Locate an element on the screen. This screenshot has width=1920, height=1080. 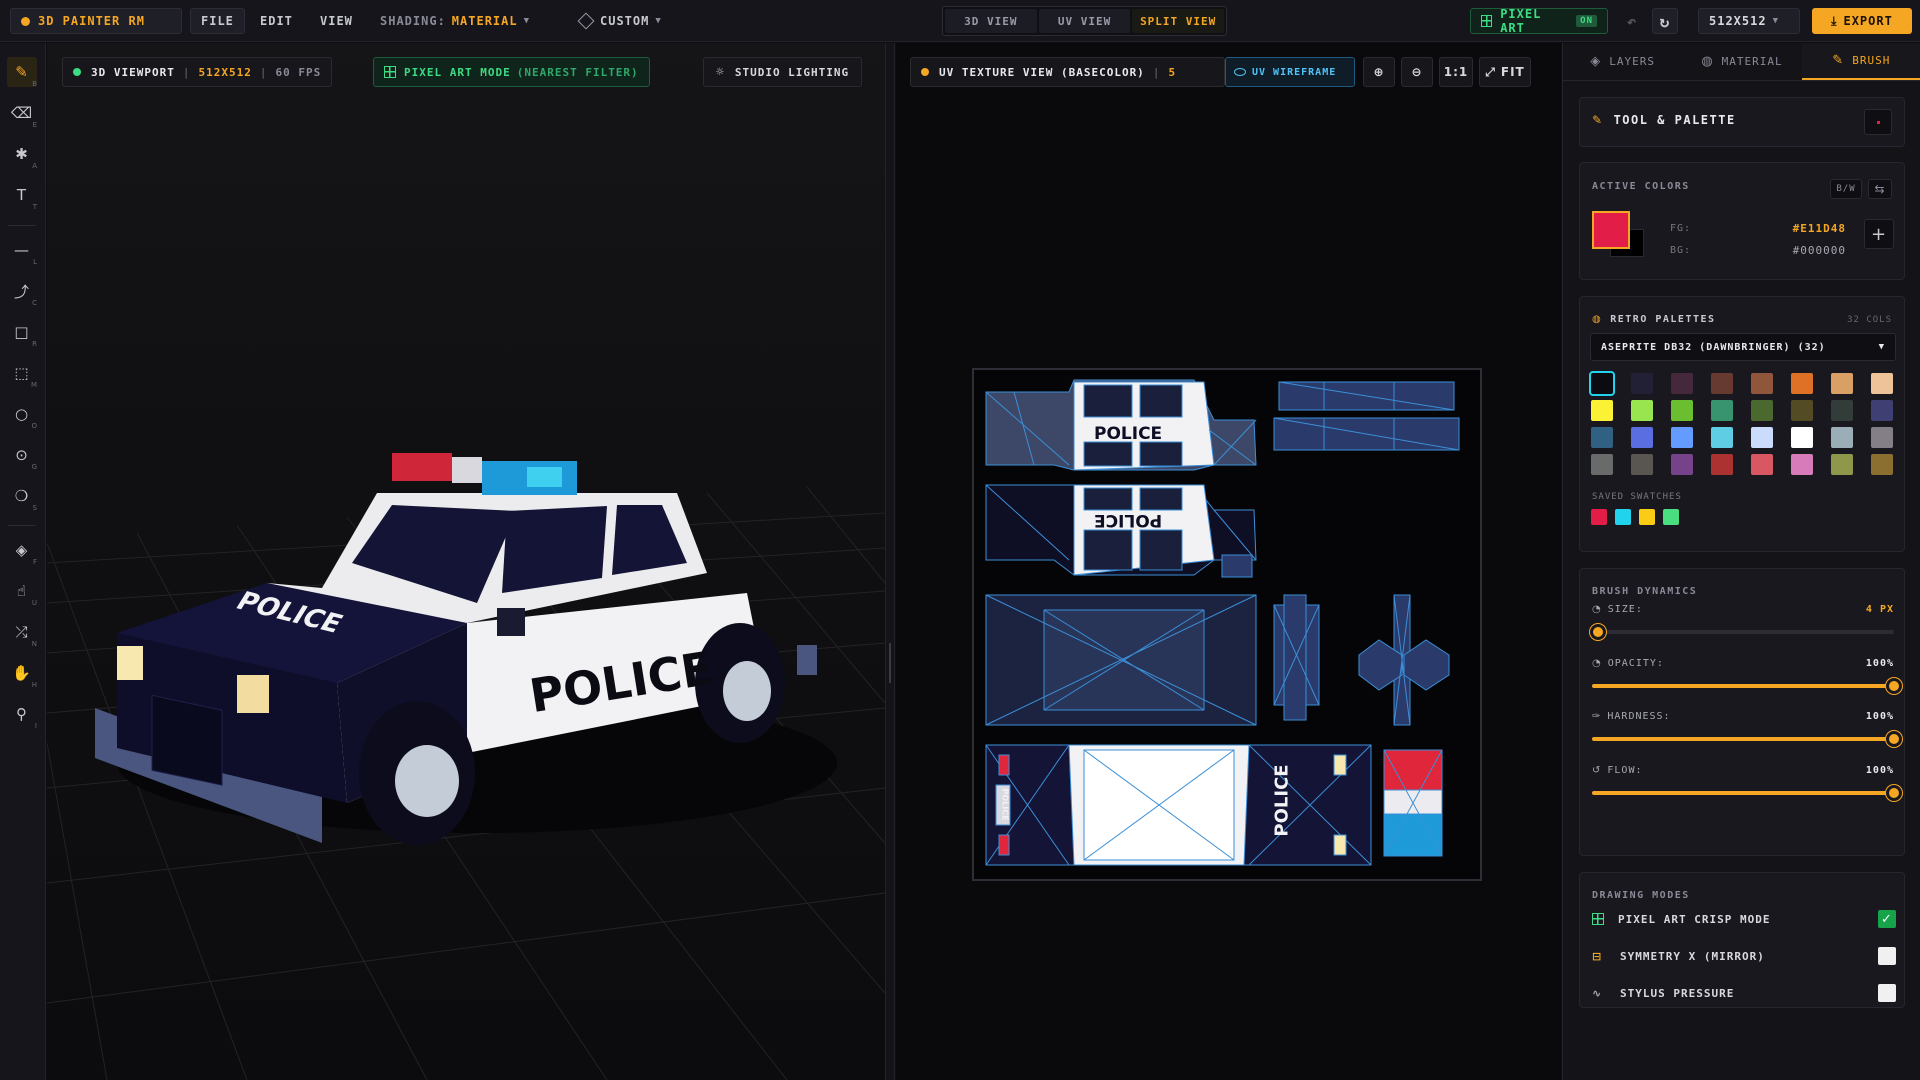
hardness-slider-knob is located at coordinates (1894, 739).